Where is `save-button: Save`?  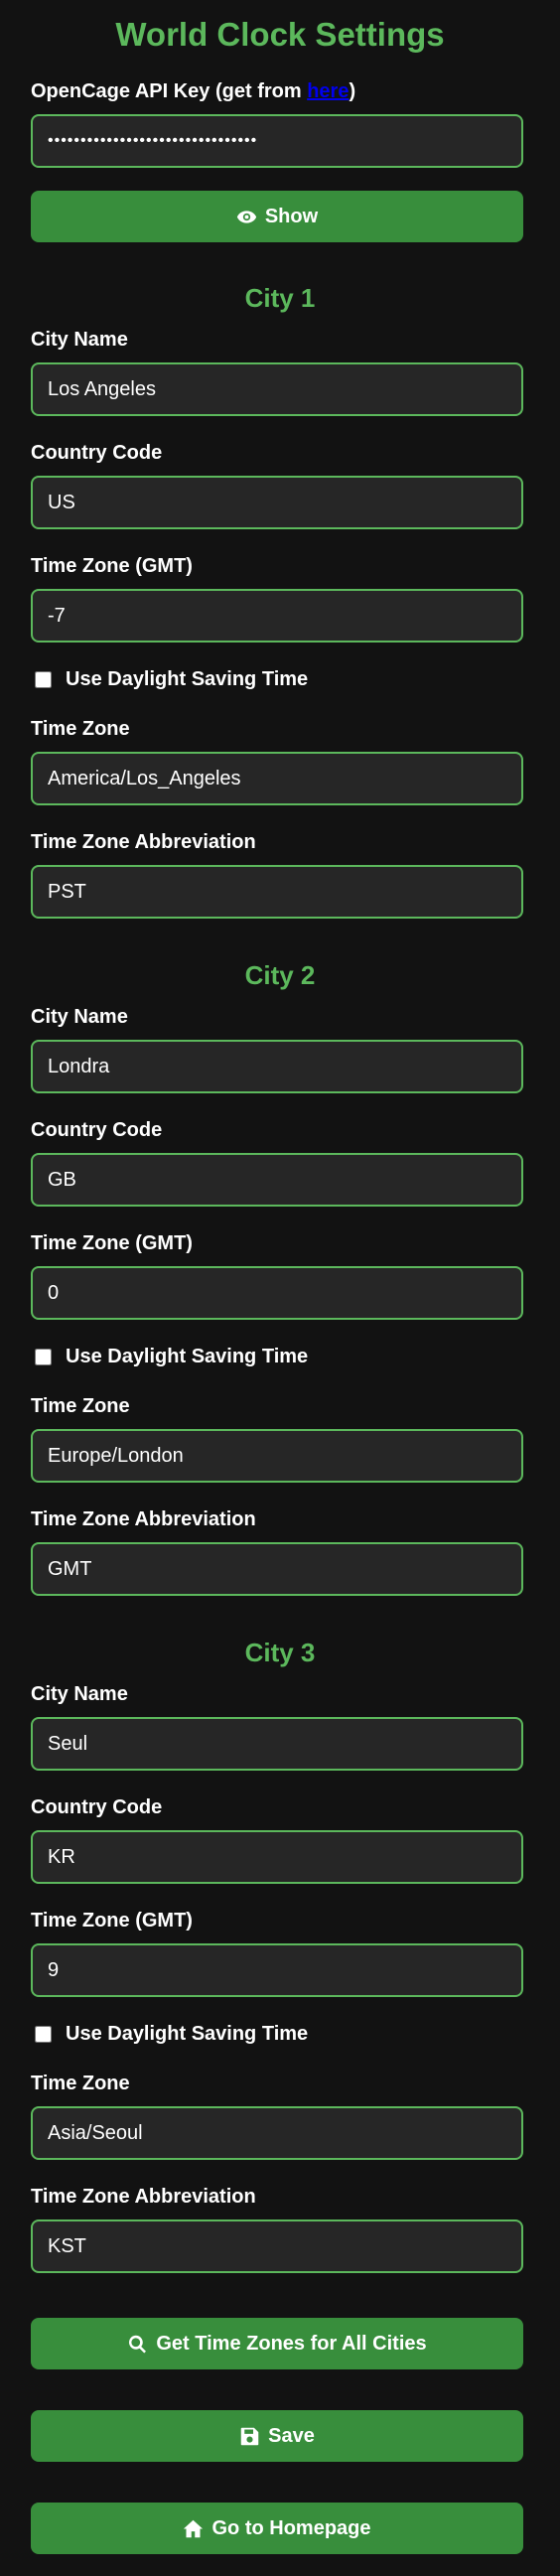 save-button: Save is located at coordinates (277, 2436).